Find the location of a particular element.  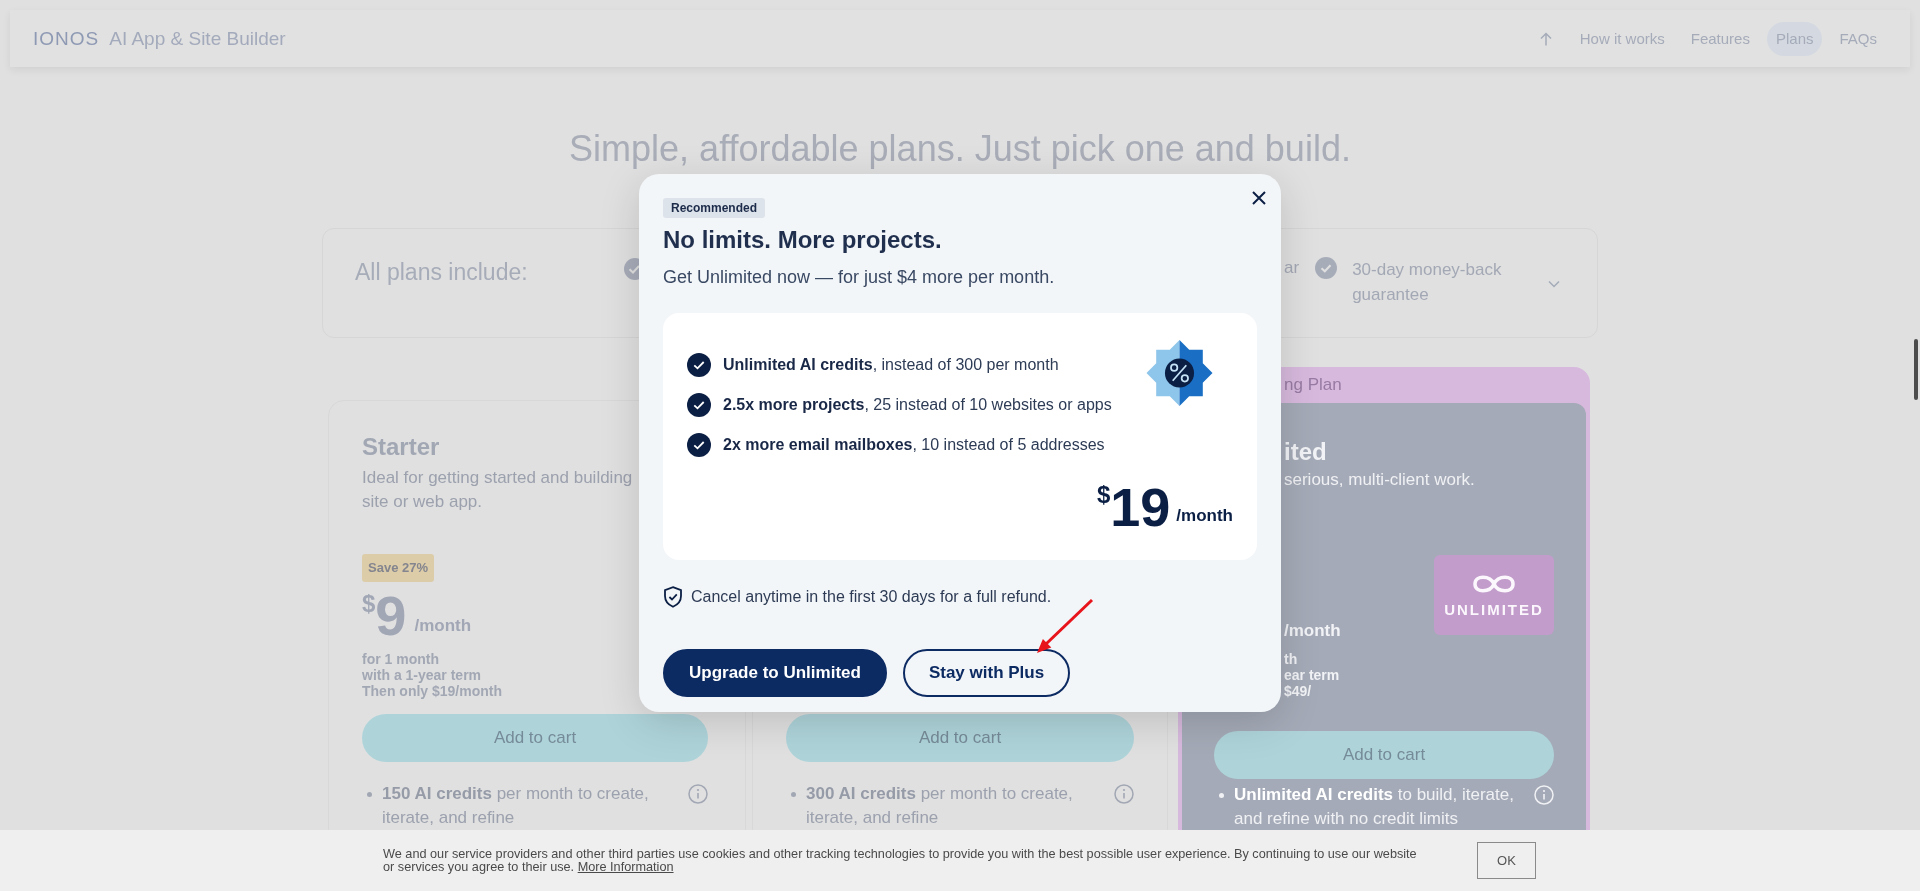

price-label: /month is located at coordinates (1312, 631).